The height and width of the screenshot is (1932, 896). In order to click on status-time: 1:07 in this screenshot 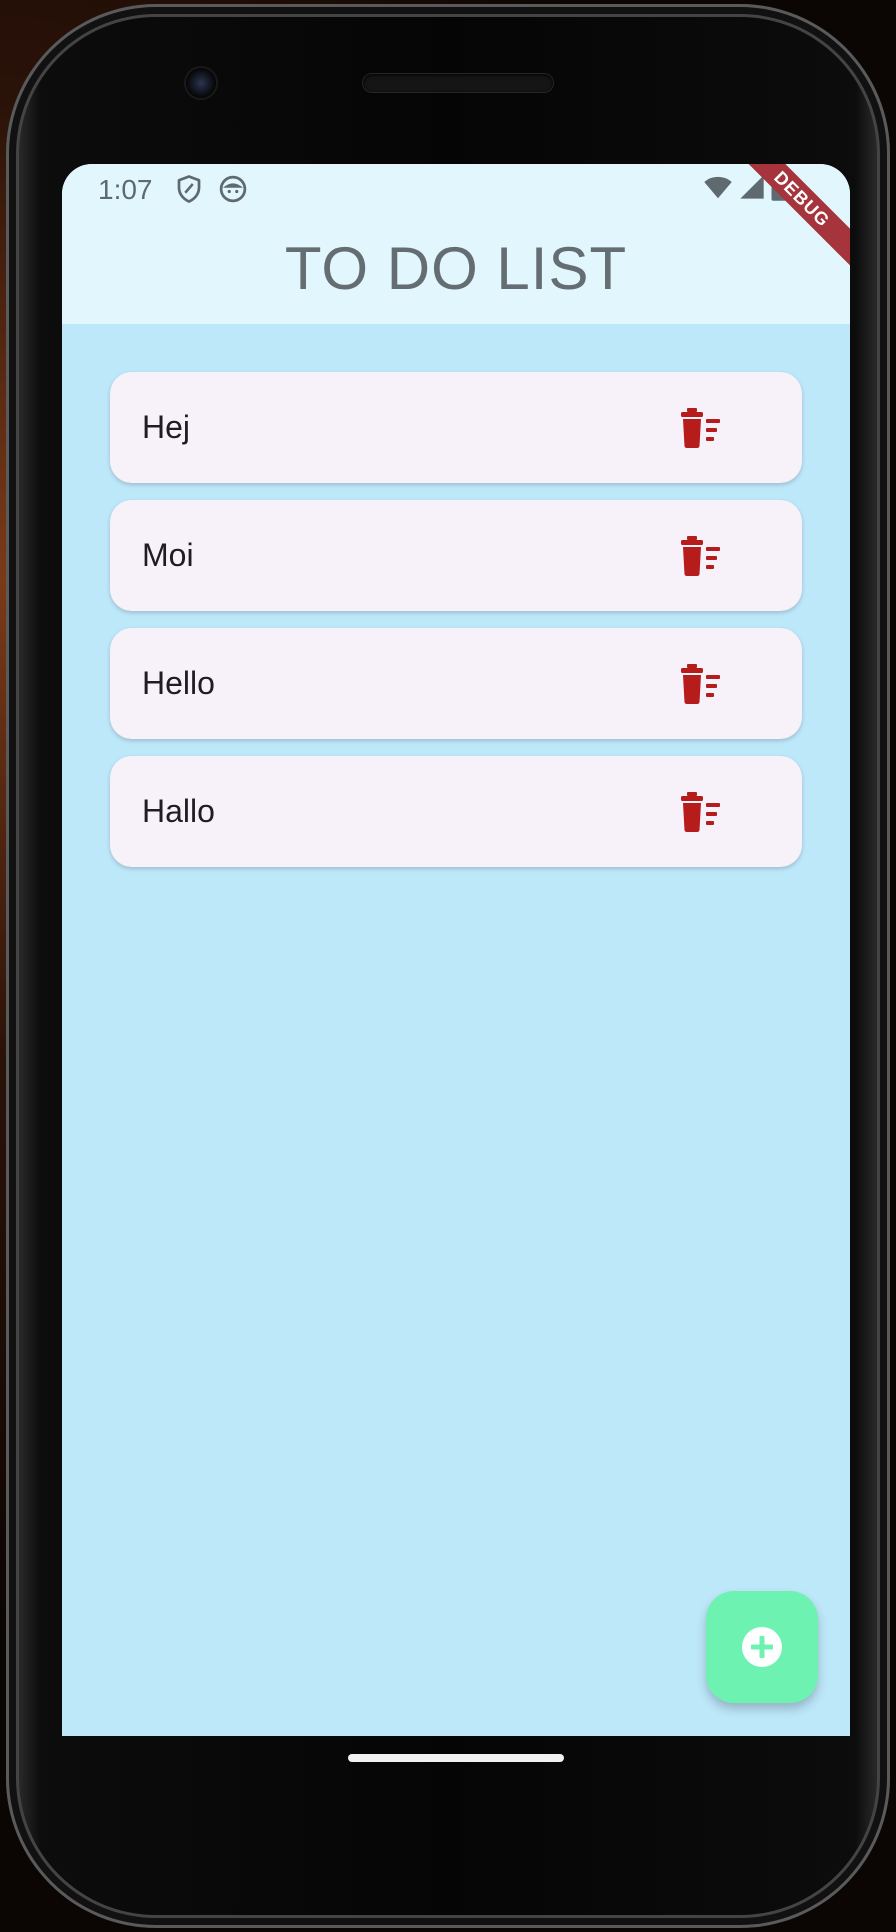, I will do `click(125, 189)`.